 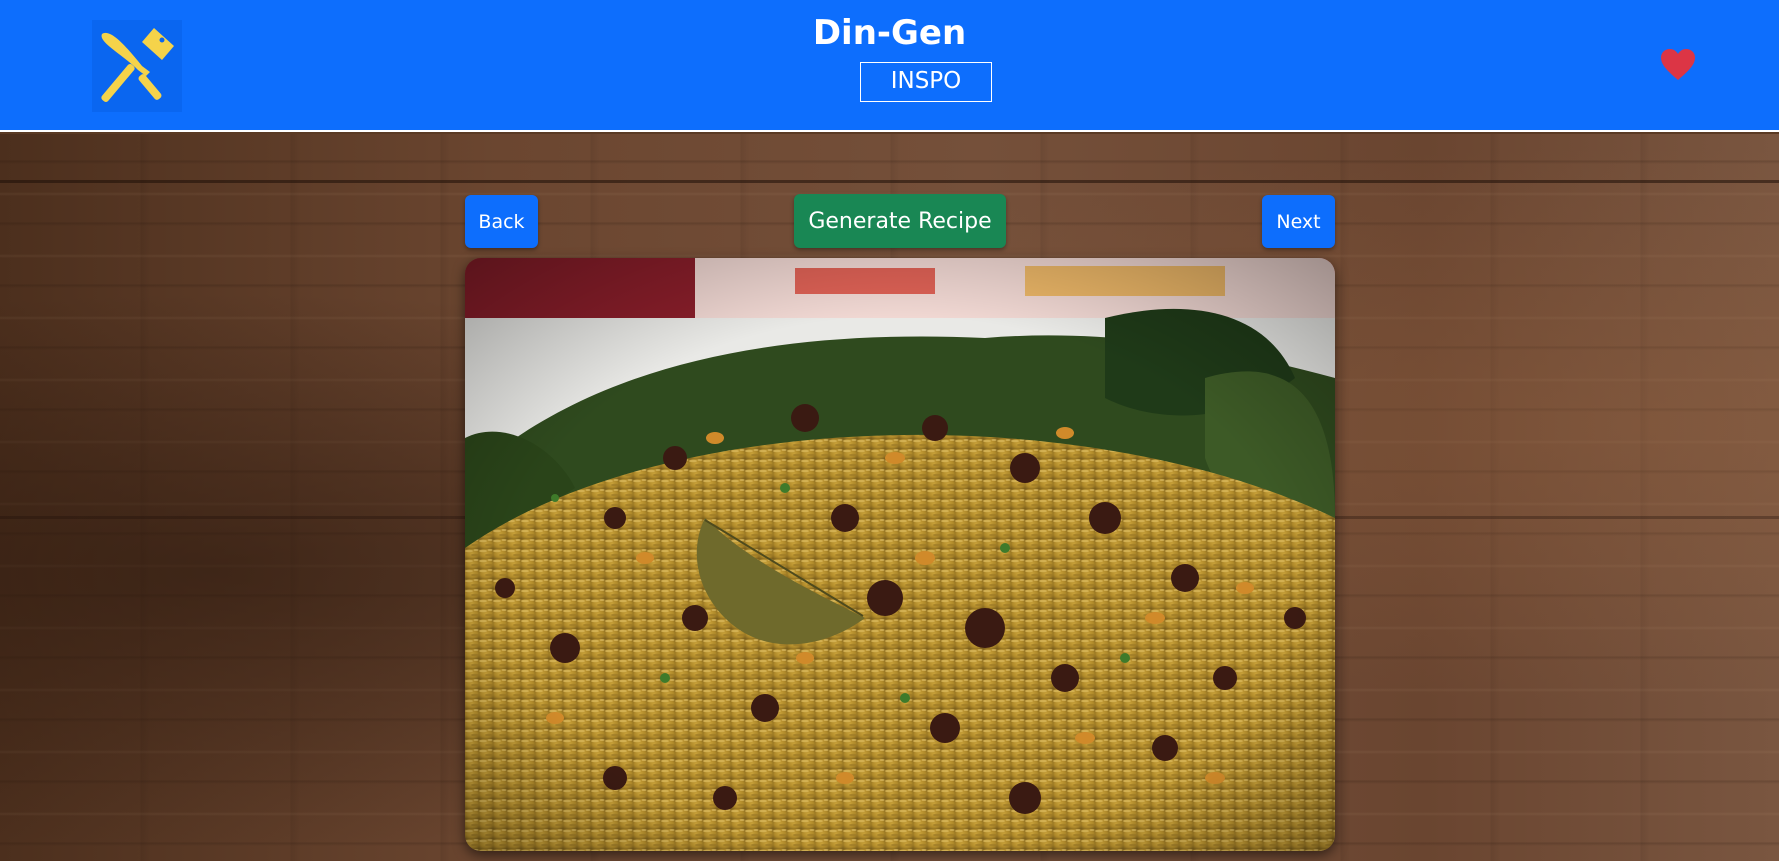 I want to click on heart-icon, so click(x=1678, y=64).